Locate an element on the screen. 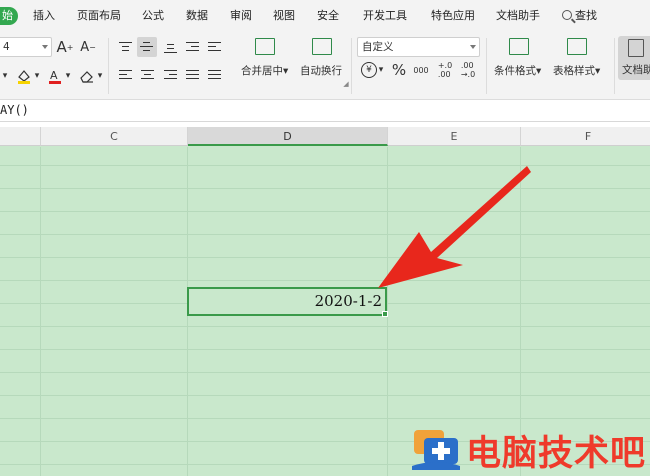 Image resolution: width=650 pixels, height=476 pixels. watermark: 电脑技术吧 is located at coordinates (529, 449).